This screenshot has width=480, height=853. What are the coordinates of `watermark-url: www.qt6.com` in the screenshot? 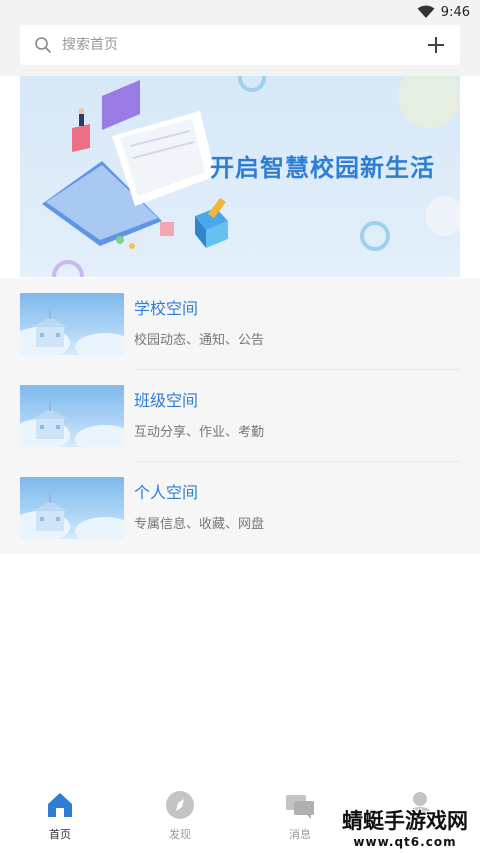 It's located at (405, 842).